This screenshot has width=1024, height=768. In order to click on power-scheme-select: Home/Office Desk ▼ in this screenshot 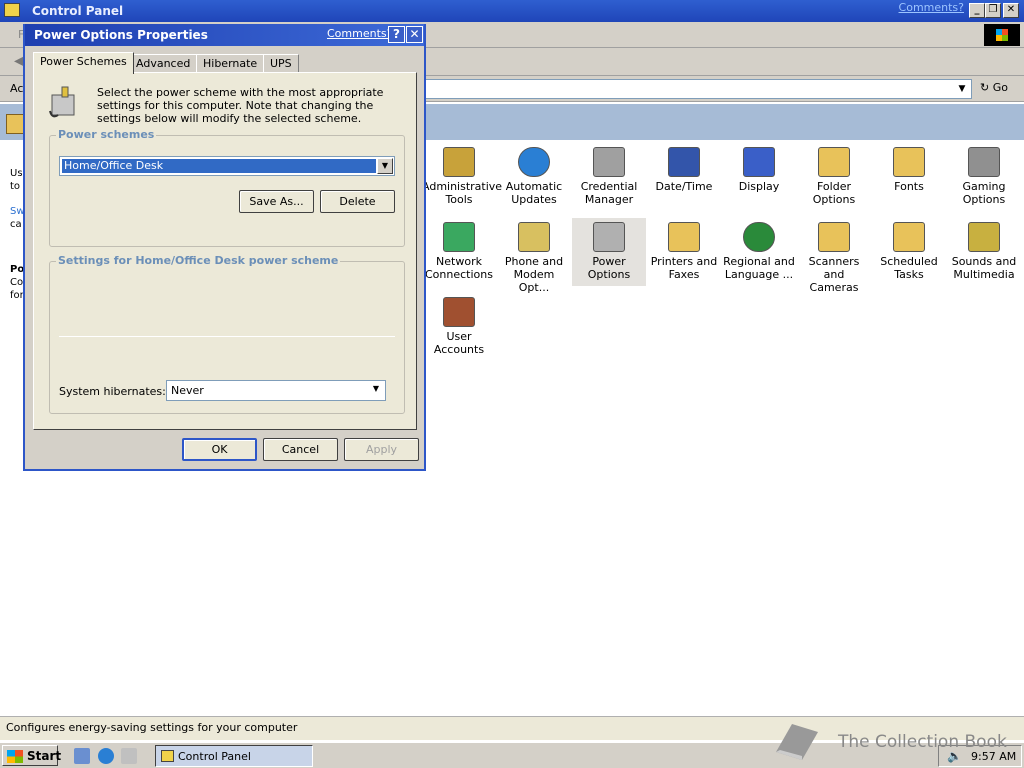, I will do `click(227, 166)`.